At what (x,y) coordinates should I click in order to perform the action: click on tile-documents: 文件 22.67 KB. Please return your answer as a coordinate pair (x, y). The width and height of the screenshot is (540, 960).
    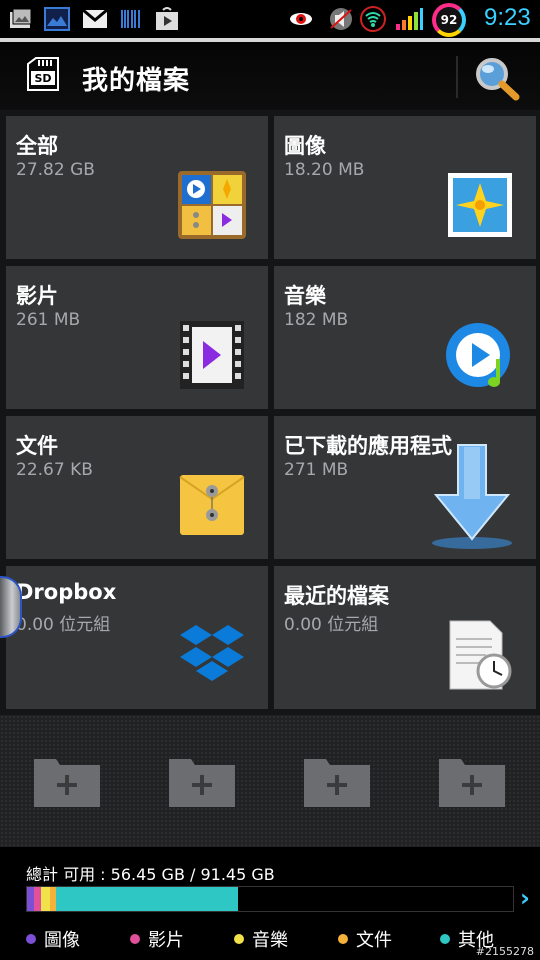
    Looking at the image, I should click on (137, 487).